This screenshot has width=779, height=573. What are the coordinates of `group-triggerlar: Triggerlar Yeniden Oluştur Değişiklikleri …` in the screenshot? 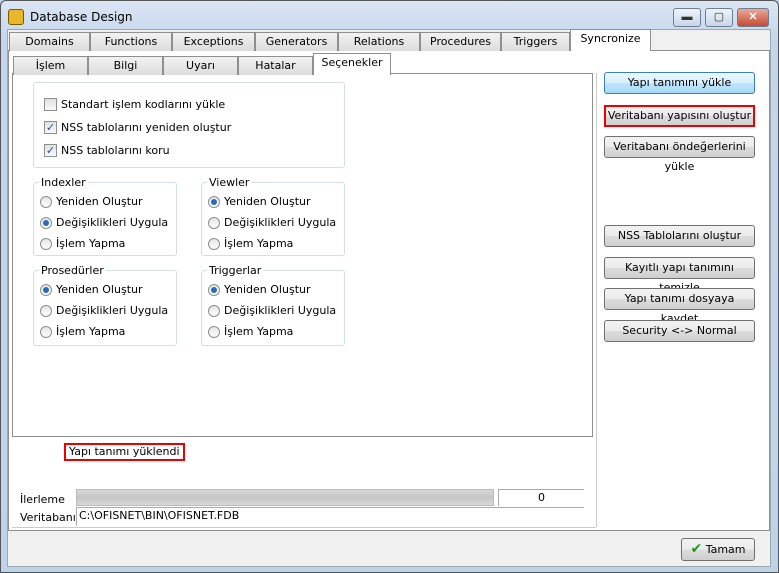 It's located at (273, 305).